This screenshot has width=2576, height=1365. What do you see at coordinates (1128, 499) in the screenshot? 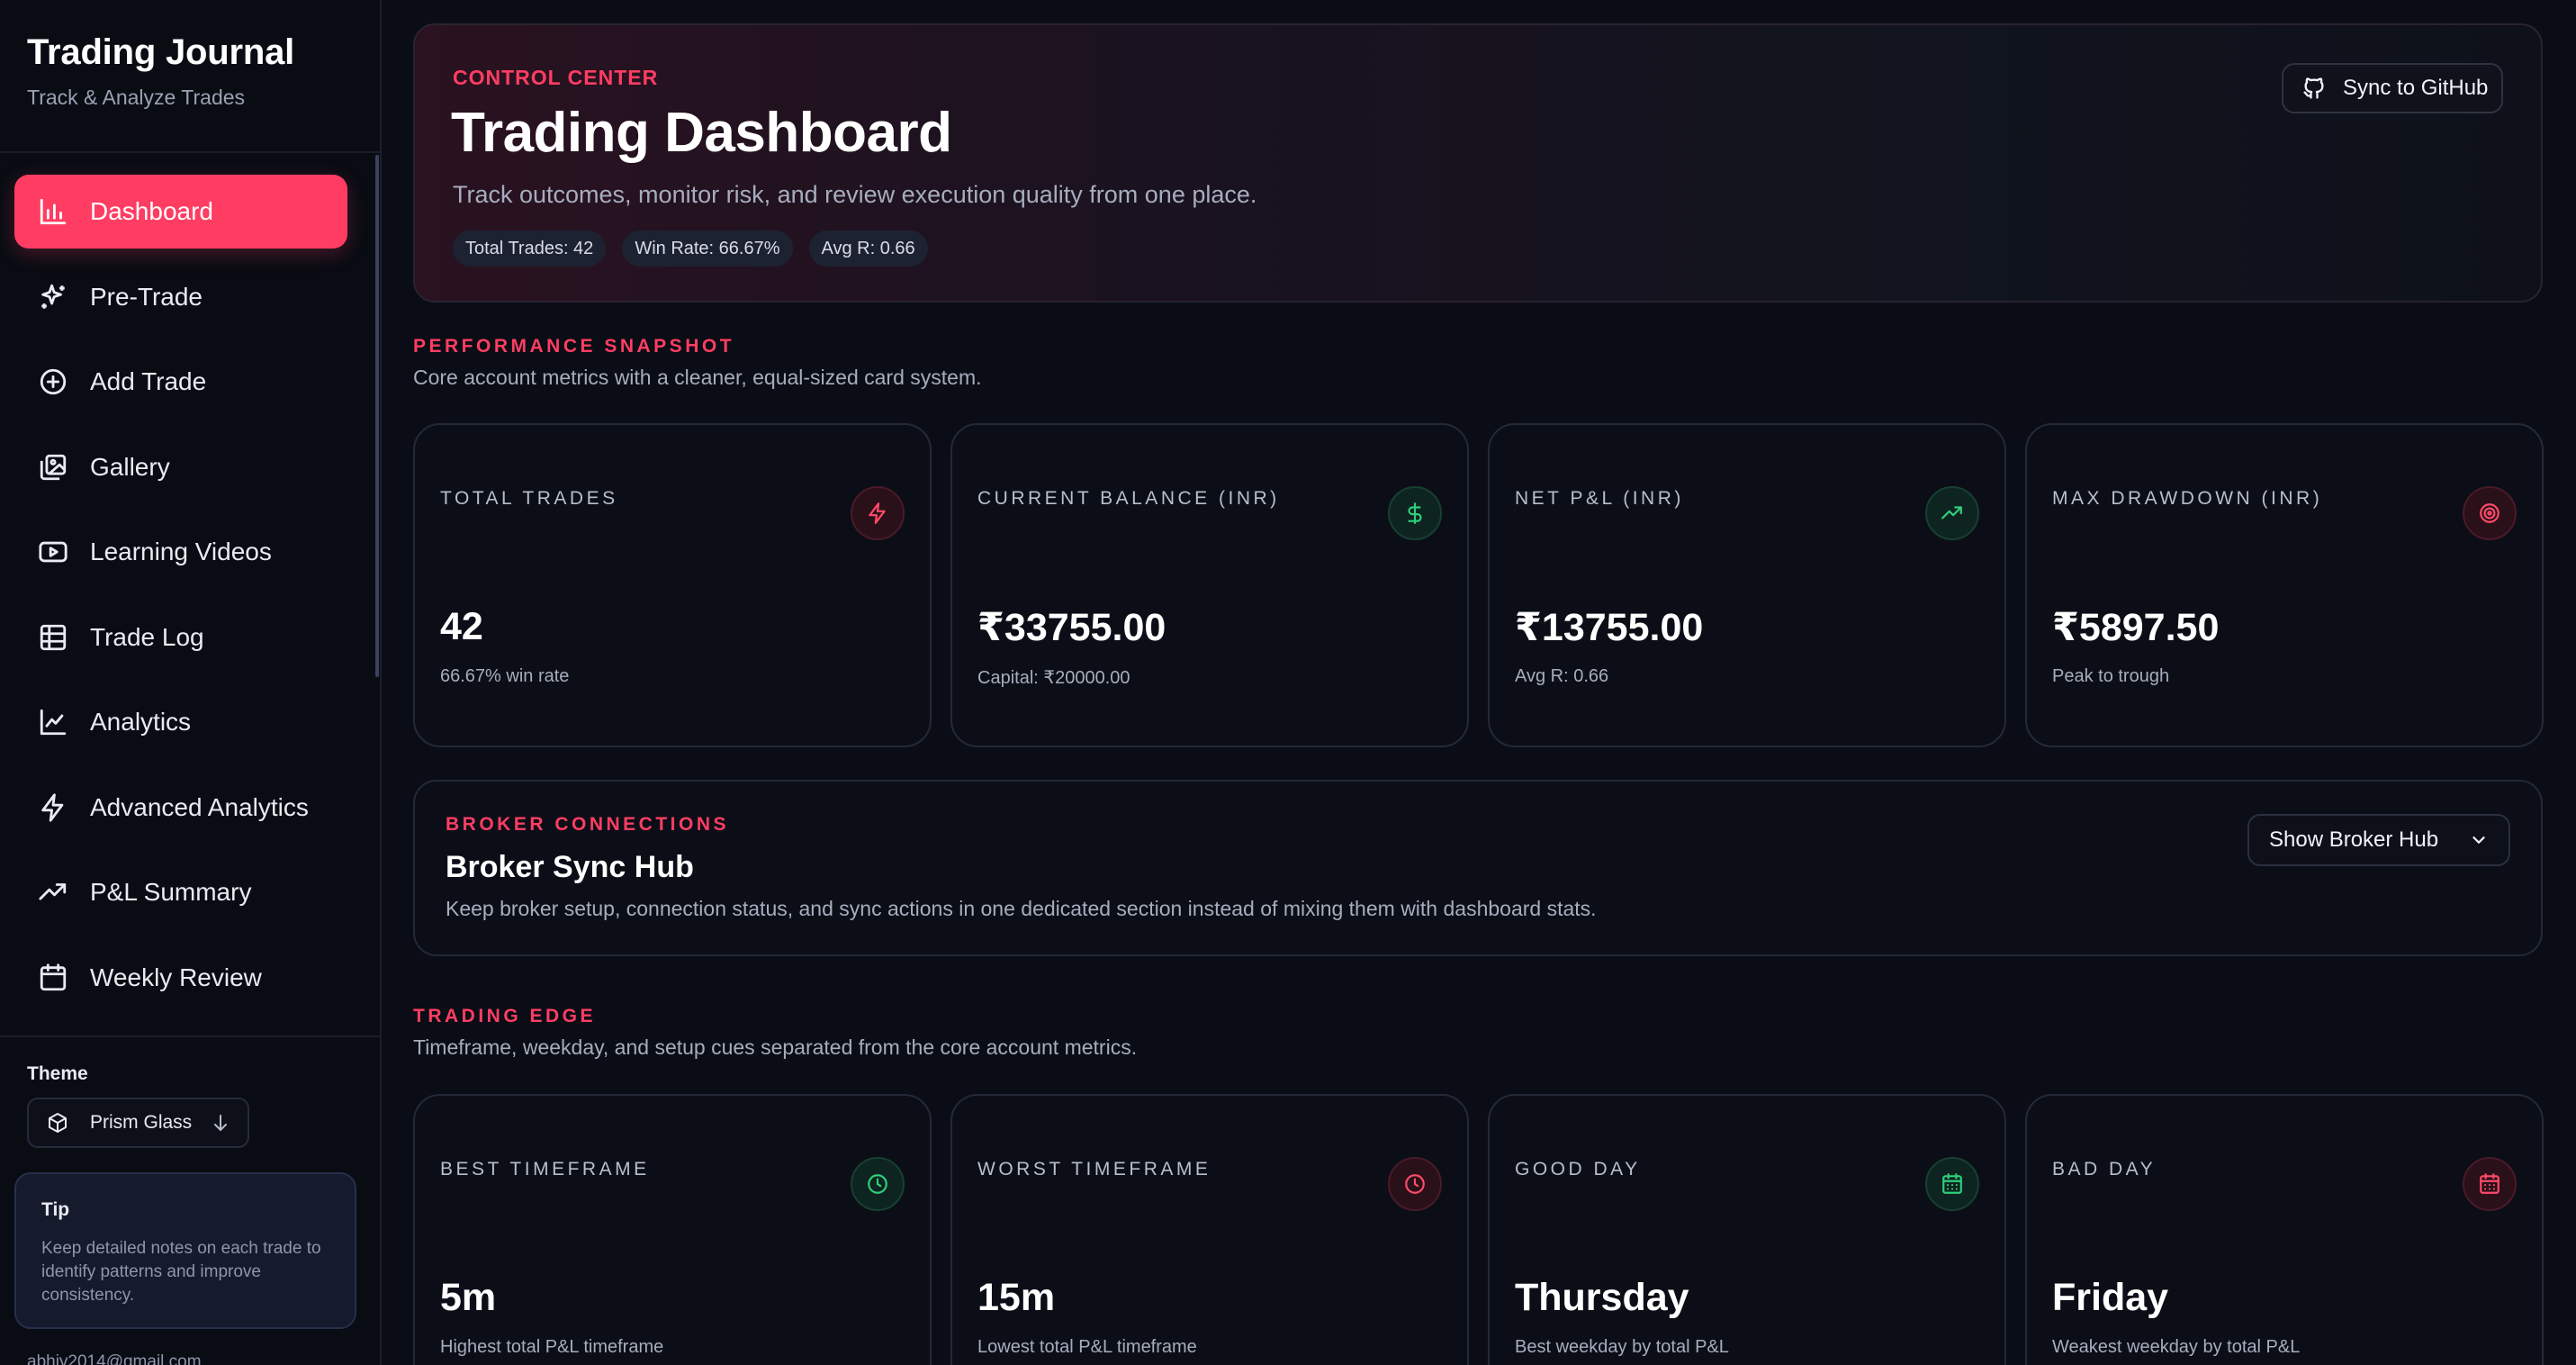
I see `card-label: CURRENT BALANCE (INR)` at bounding box center [1128, 499].